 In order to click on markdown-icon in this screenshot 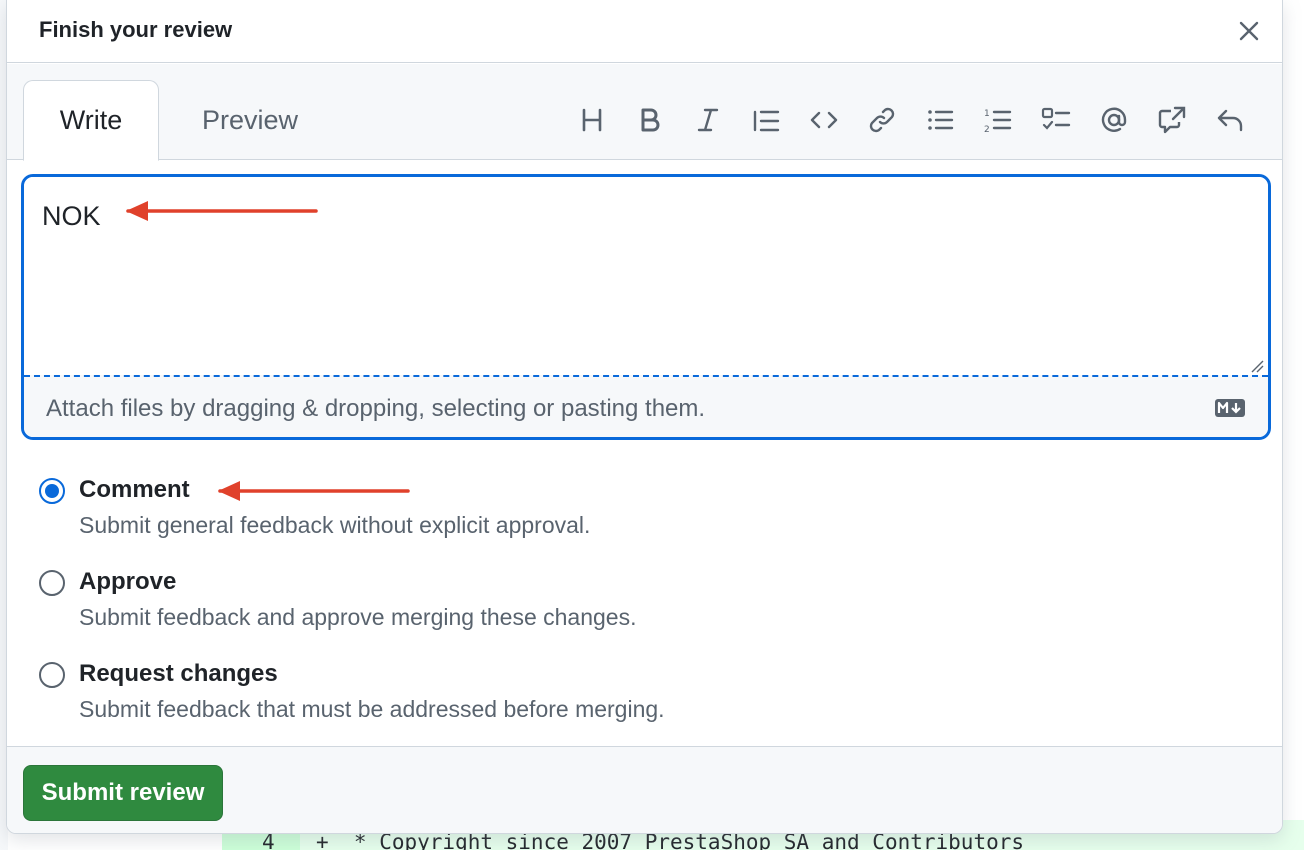, I will do `click(1230, 408)`.